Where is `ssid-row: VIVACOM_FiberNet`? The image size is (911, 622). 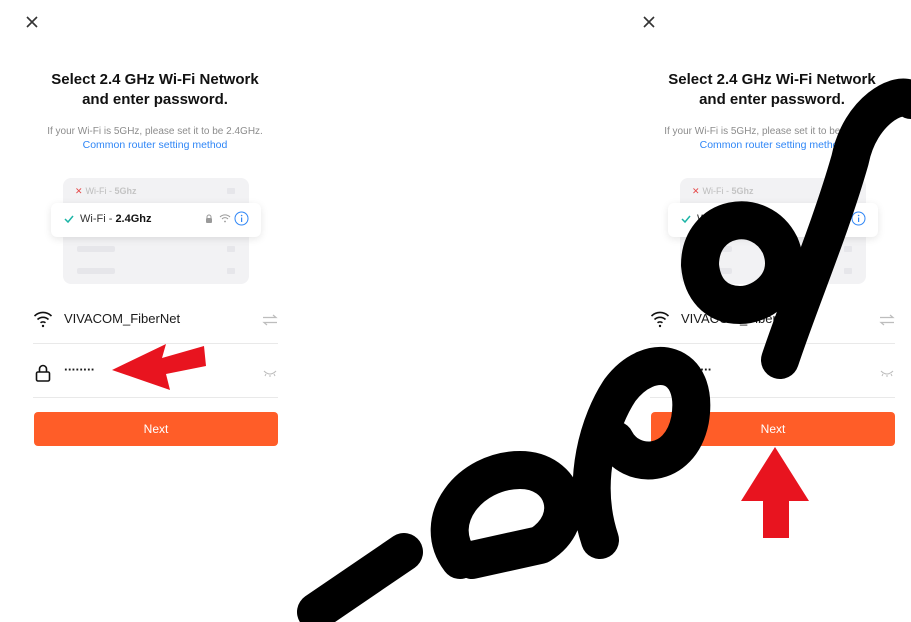
ssid-row: VIVACOM_FiberNet is located at coordinates (772, 320).